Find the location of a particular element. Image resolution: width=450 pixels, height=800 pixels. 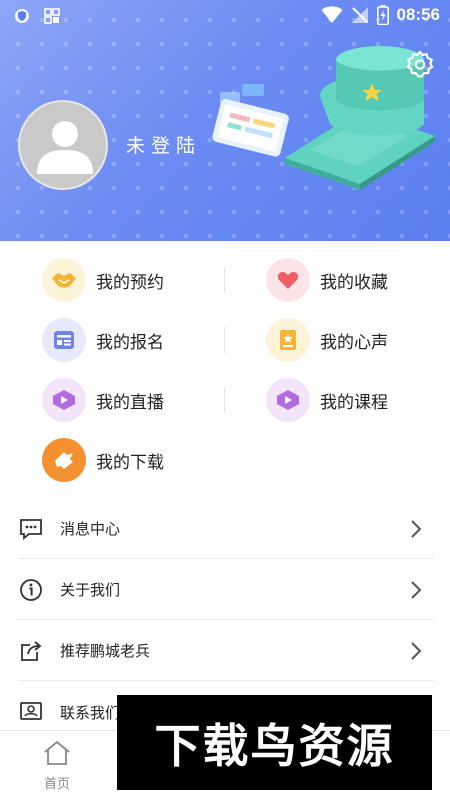

heart-icon is located at coordinates (288, 280).